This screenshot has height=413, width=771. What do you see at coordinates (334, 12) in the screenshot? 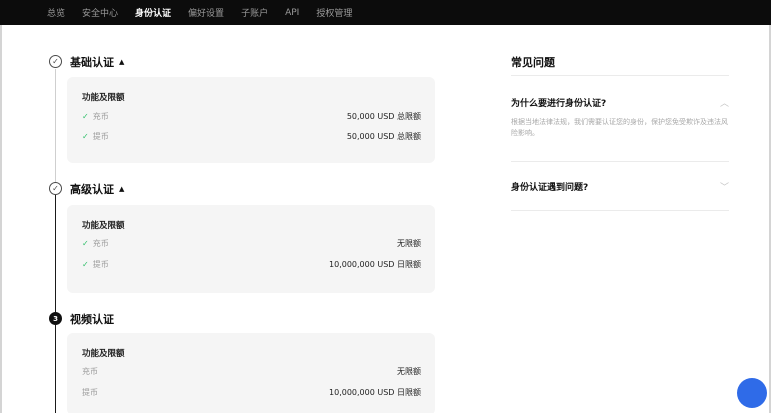
I see `nav-item-authorization: 授权管理` at bounding box center [334, 12].